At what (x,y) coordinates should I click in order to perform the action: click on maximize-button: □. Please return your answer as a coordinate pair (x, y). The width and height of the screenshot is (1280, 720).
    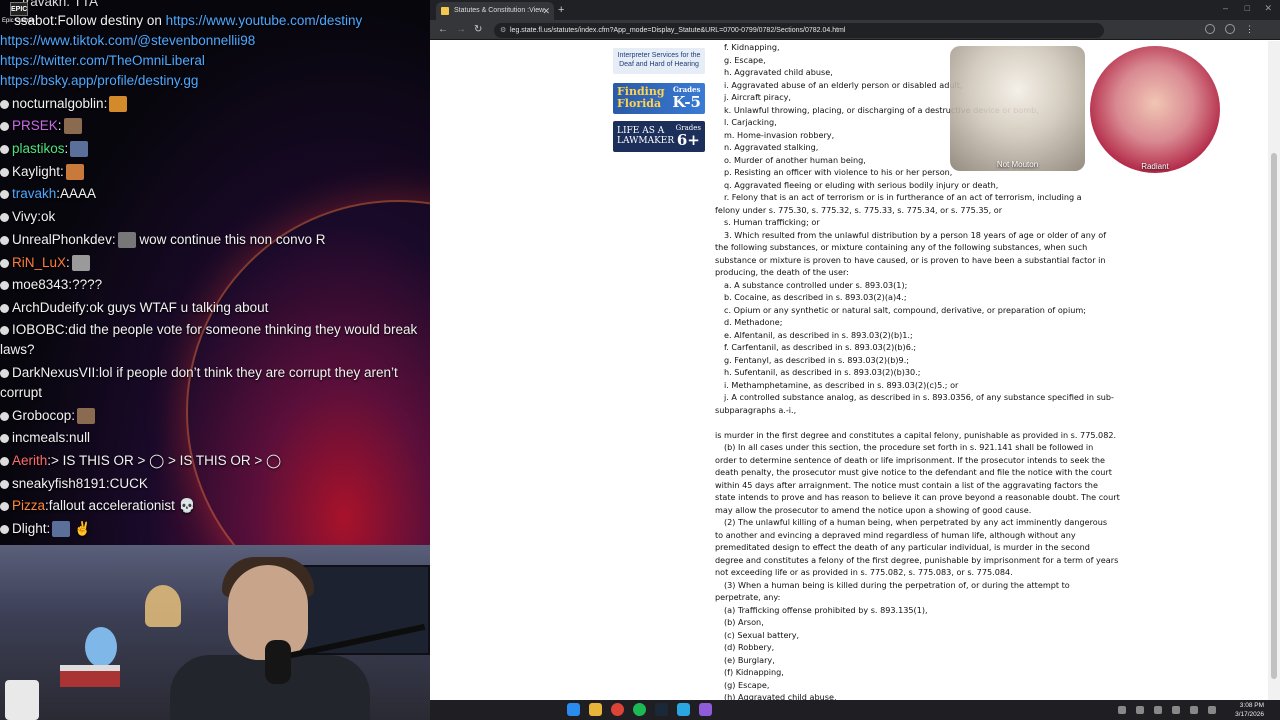
    Looking at the image, I should click on (1247, 8).